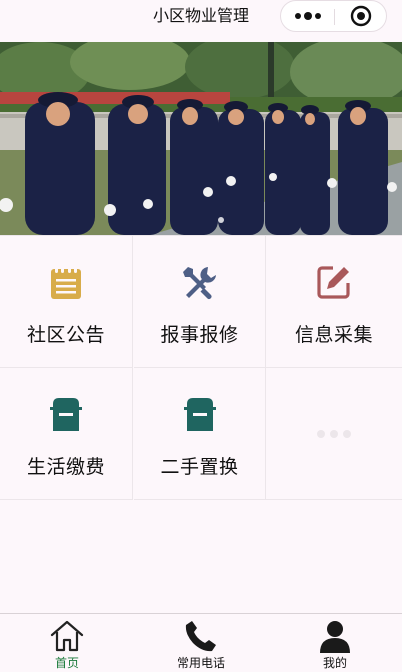 The height and width of the screenshot is (672, 402). Describe the element at coordinates (65, 335) in the screenshot. I see `grid-item-label: 社区公告` at that location.